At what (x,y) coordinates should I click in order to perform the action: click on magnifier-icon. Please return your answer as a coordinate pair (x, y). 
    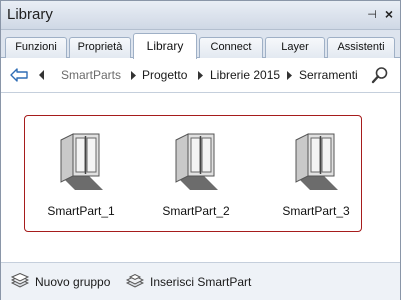
    Looking at the image, I should click on (380, 75).